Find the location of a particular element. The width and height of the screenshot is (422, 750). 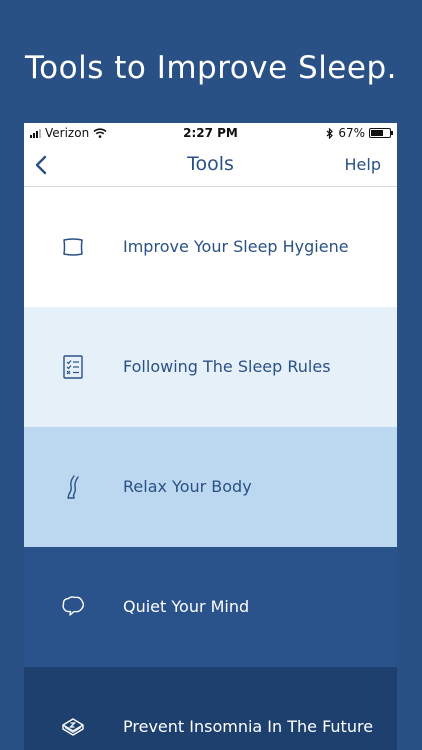

status-right: 67% is located at coordinates (359, 133).